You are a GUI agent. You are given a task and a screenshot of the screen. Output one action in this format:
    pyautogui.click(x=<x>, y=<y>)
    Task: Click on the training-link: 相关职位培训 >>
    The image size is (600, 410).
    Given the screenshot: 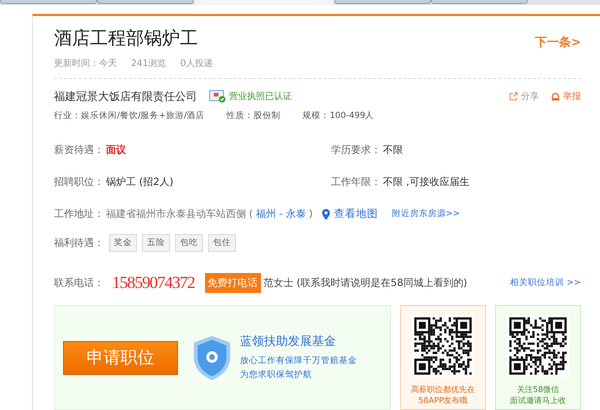 What is the action you would take?
    pyautogui.click(x=545, y=283)
    